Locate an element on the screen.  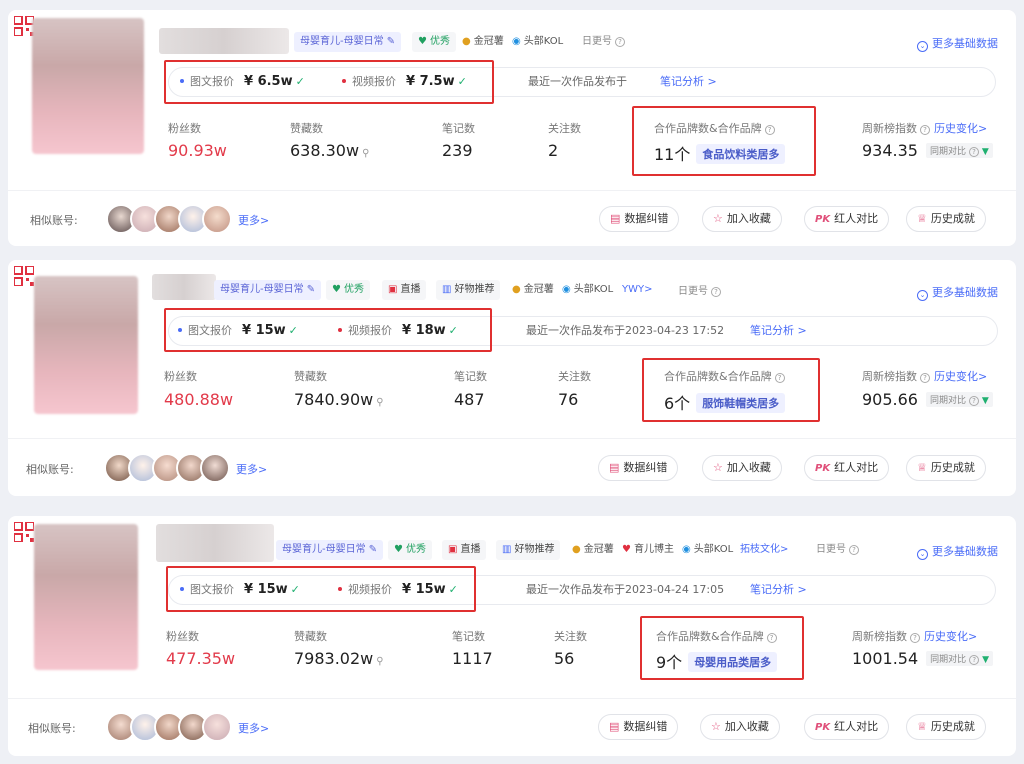
image-text-price: 图文报价 ¥ 6.5w ✓ is located at coordinates (242, 82).